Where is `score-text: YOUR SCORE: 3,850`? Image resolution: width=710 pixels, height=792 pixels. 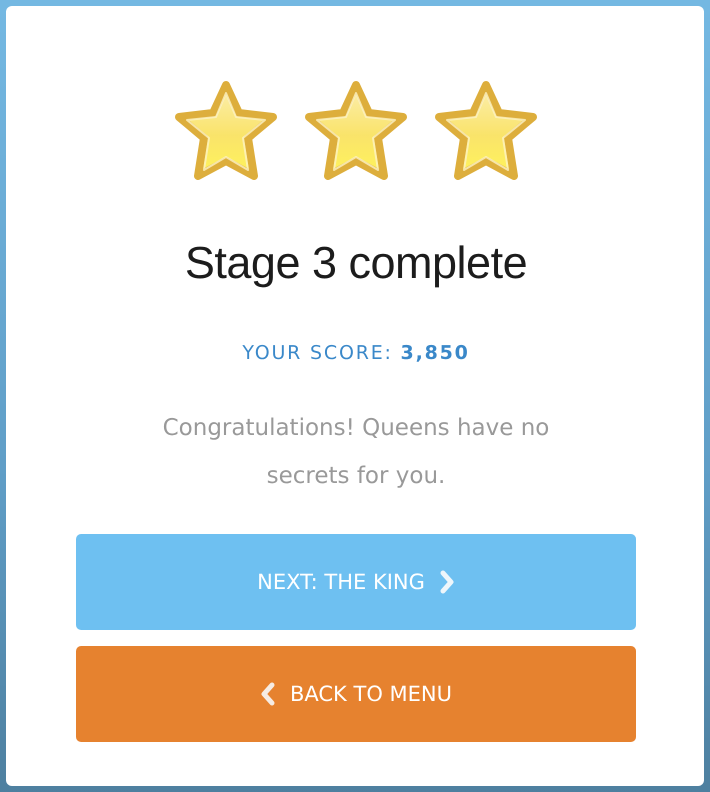
score-text: YOUR SCORE: 3,850 is located at coordinates (356, 353).